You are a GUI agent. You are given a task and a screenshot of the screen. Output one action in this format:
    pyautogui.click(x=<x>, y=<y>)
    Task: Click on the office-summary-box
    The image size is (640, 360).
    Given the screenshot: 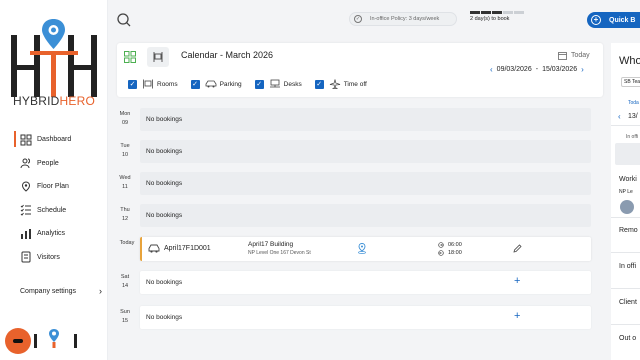 What is the action you would take?
    pyautogui.click(x=627, y=154)
    